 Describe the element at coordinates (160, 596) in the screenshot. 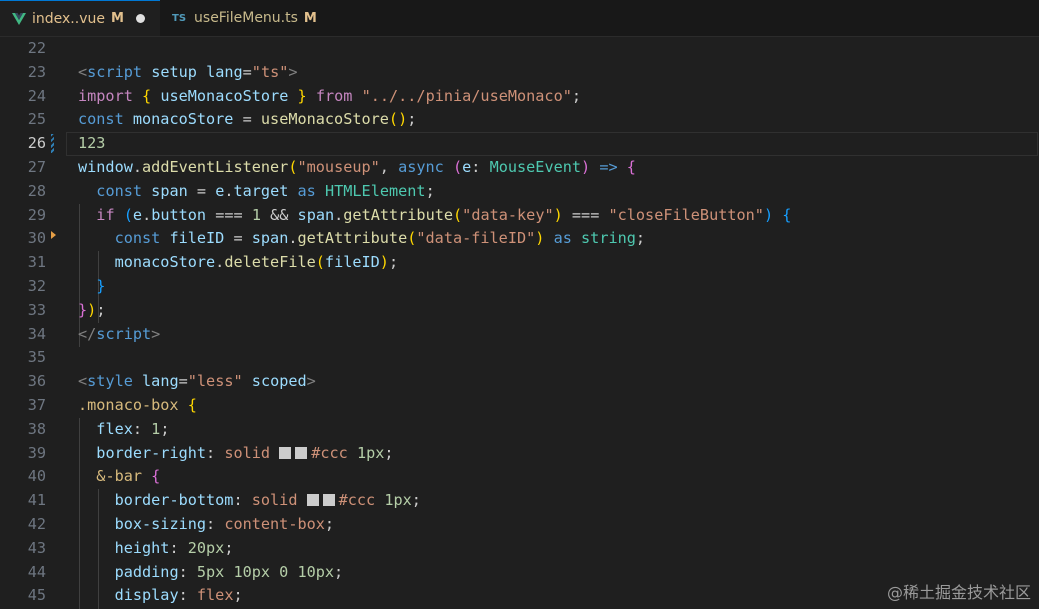

I see `code-text: display: flex;` at that location.